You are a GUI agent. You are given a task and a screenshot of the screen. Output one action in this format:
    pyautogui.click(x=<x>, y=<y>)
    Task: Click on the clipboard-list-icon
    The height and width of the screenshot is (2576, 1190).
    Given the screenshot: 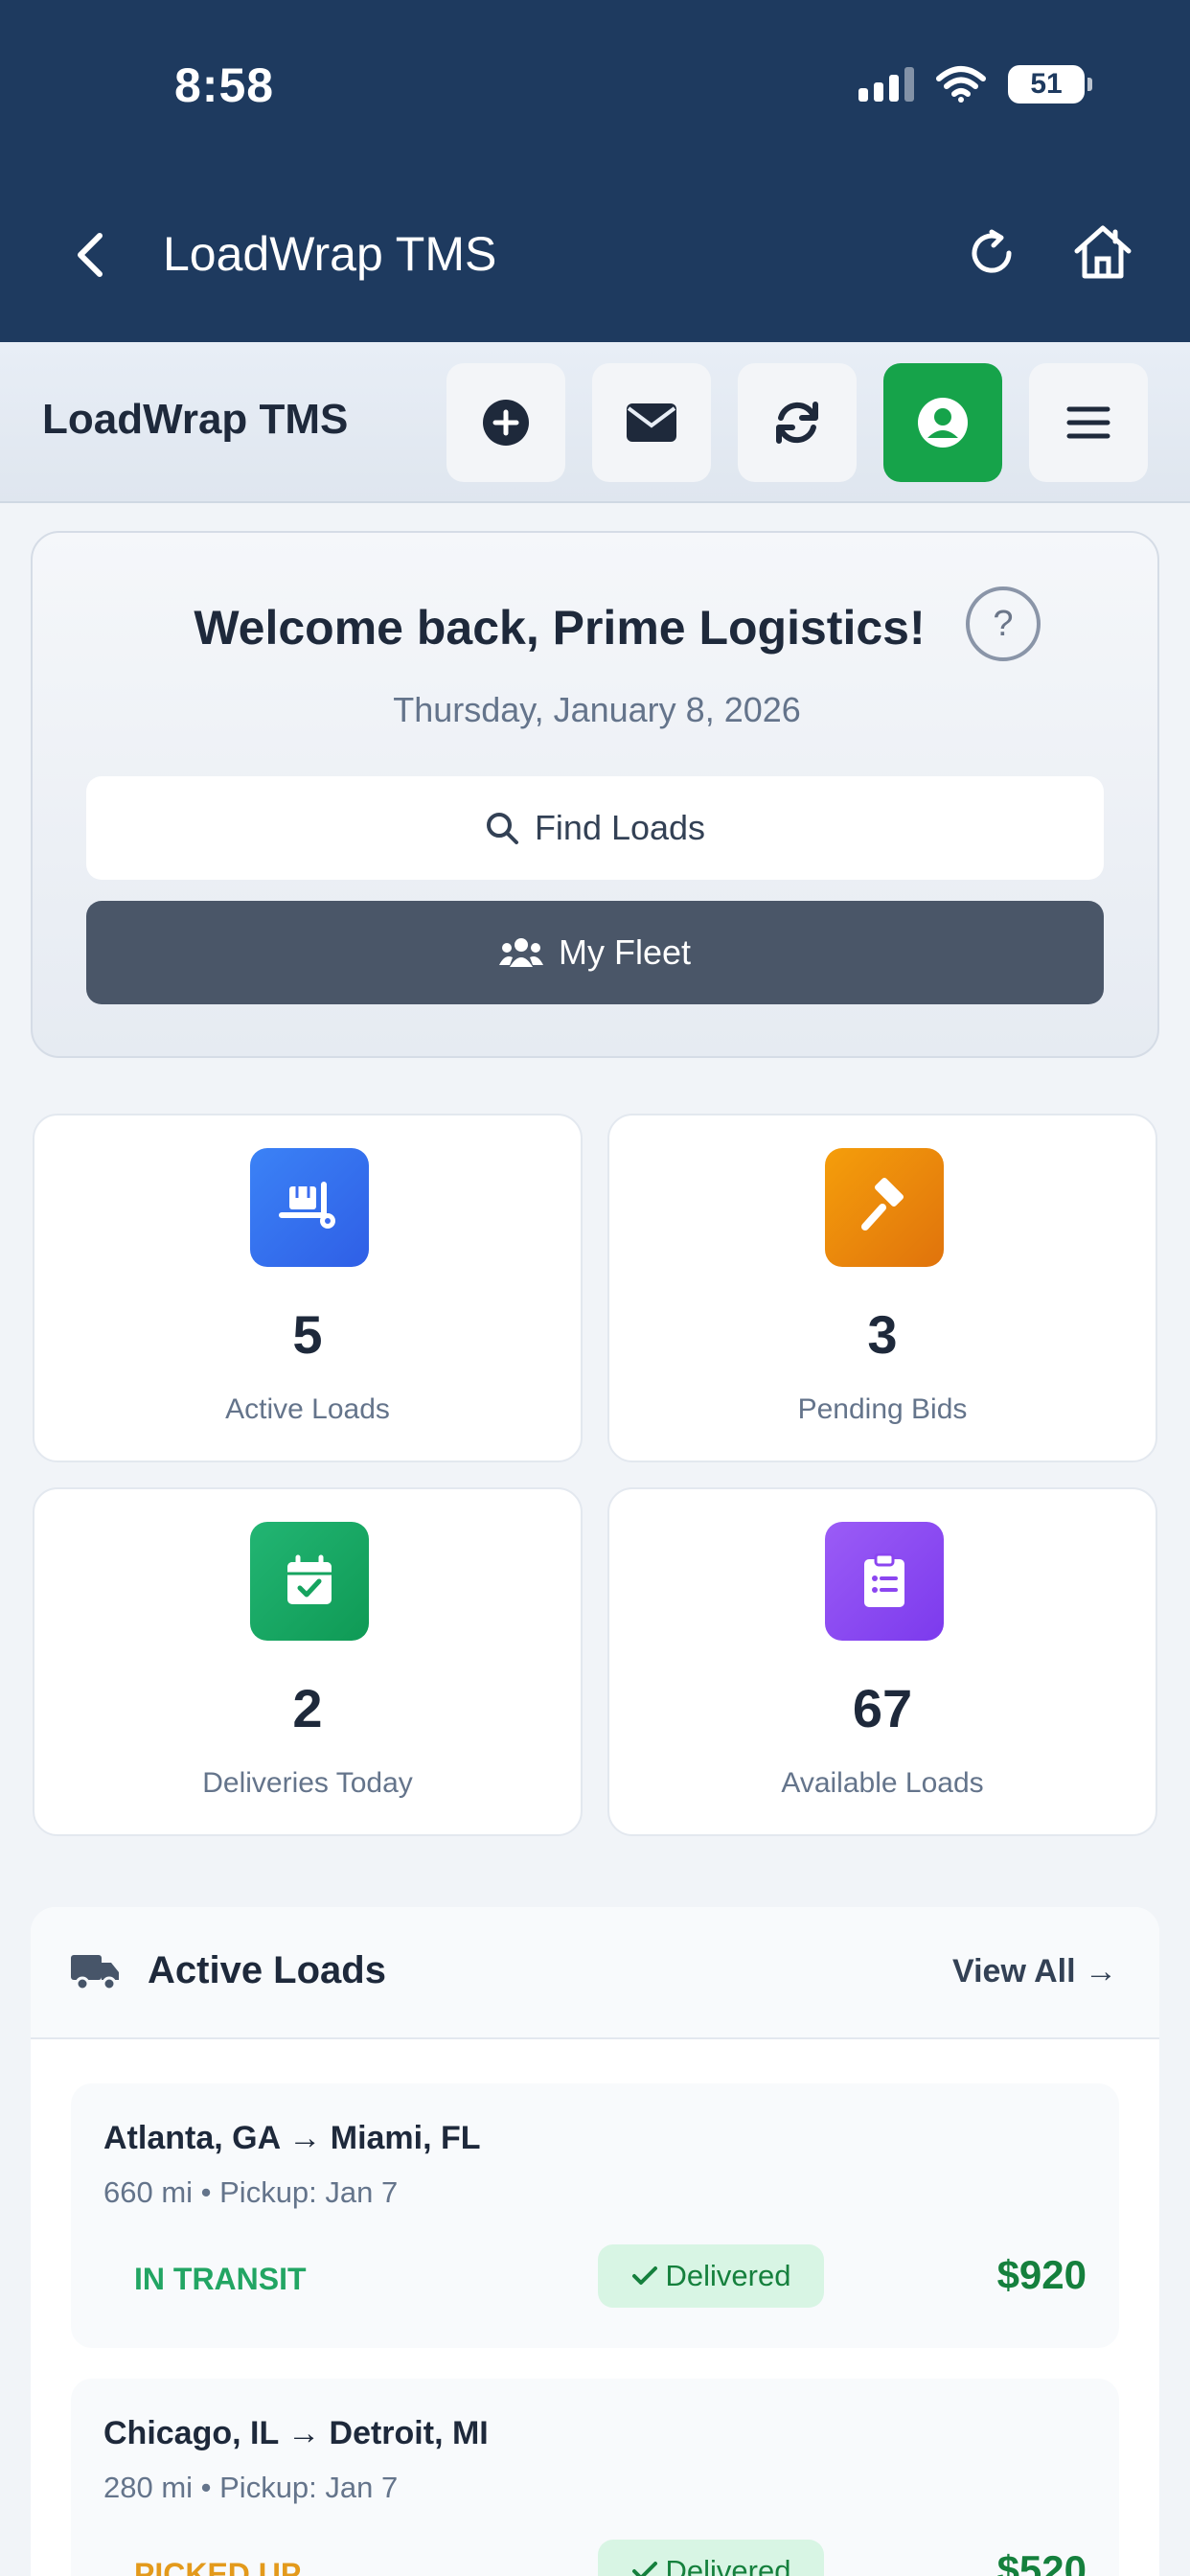 What is the action you would take?
    pyautogui.click(x=885, y=1581)
    